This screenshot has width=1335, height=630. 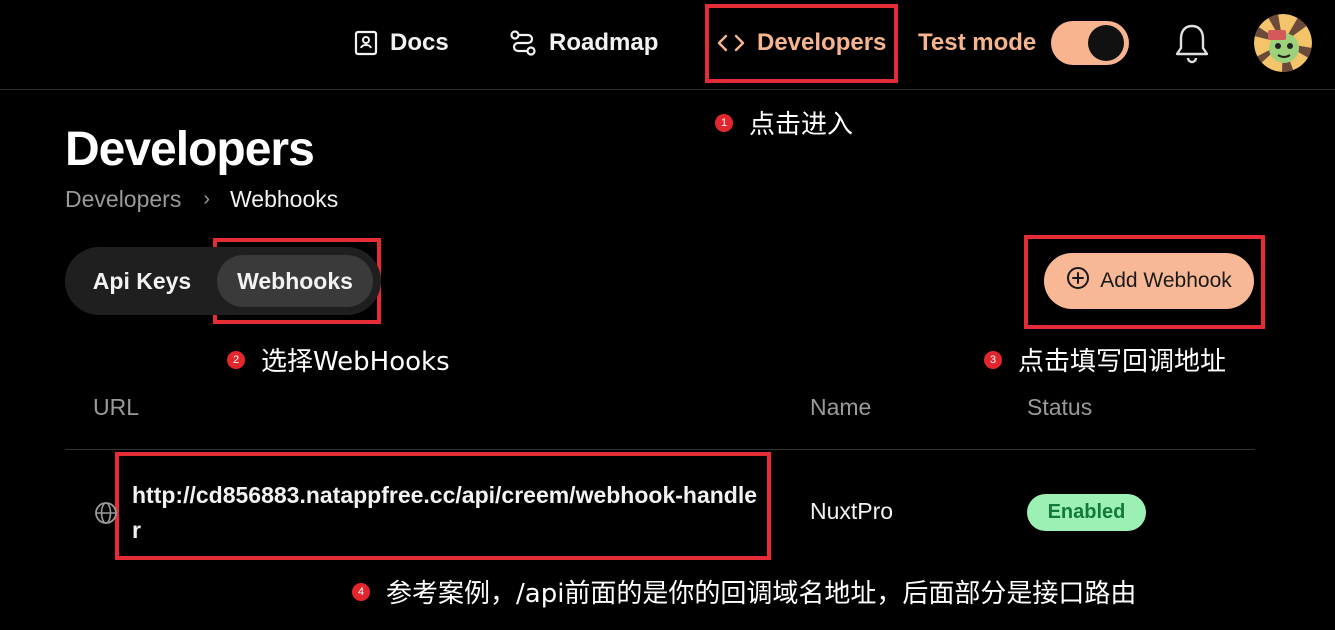 I want to click on annotation-4-text: 参考案例，/api前面的是你的回调域名地址，后面部分是接口路由, so click(x=761, y=594).